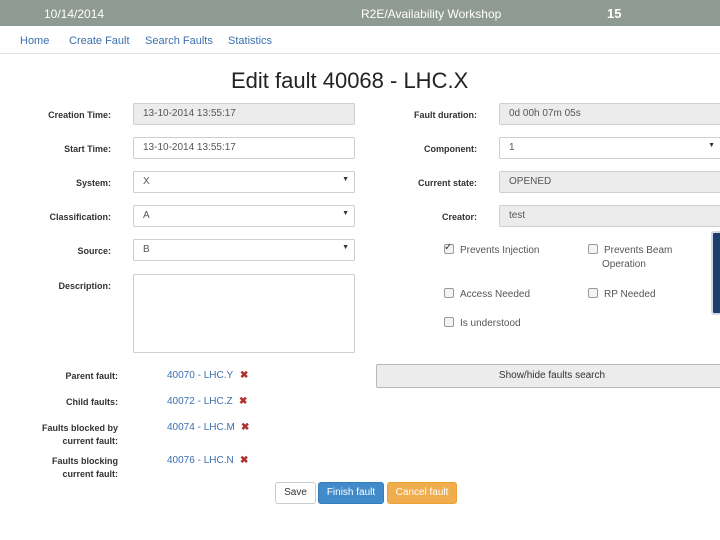 The height and width of the screenshot is (540, 720). I want to click on prevents-beam-label-2: Operation, so click(624, 264).